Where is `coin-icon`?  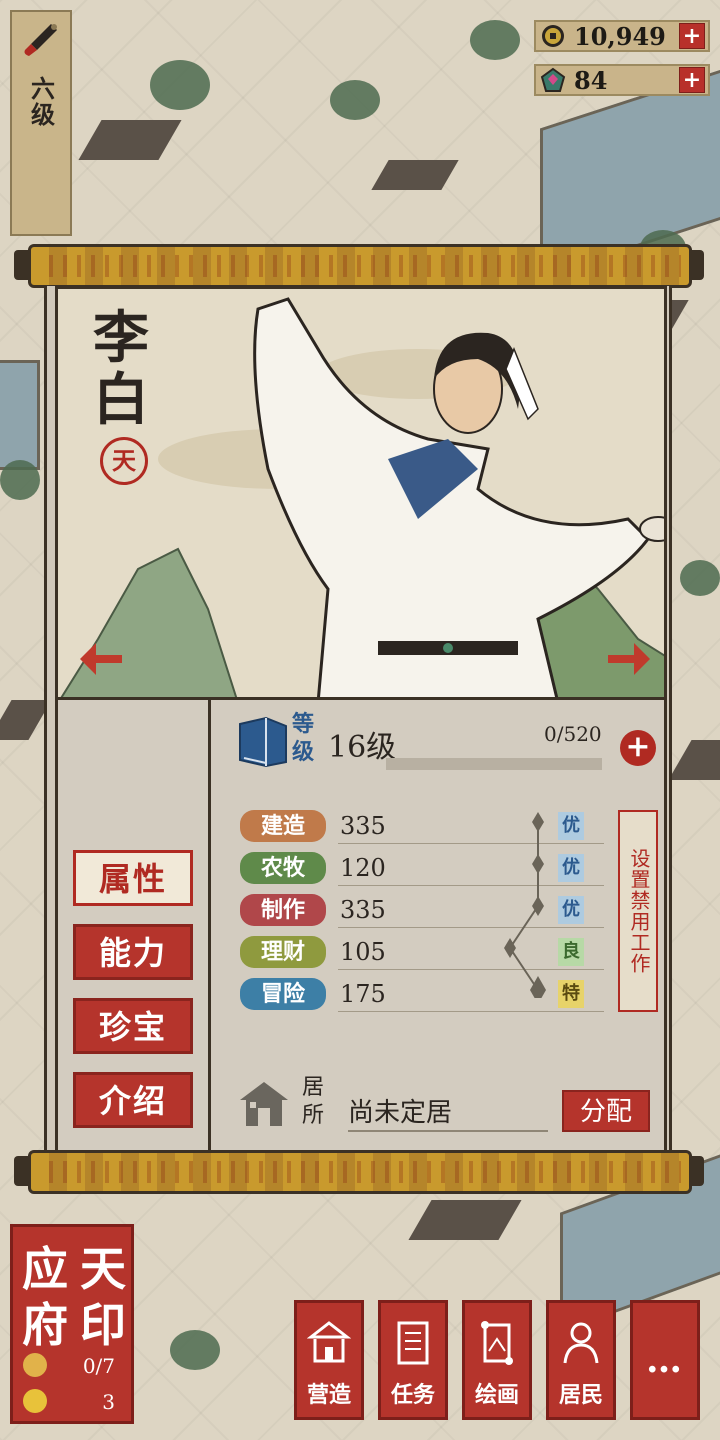 coin-icon is located at coordinates (553, 36).